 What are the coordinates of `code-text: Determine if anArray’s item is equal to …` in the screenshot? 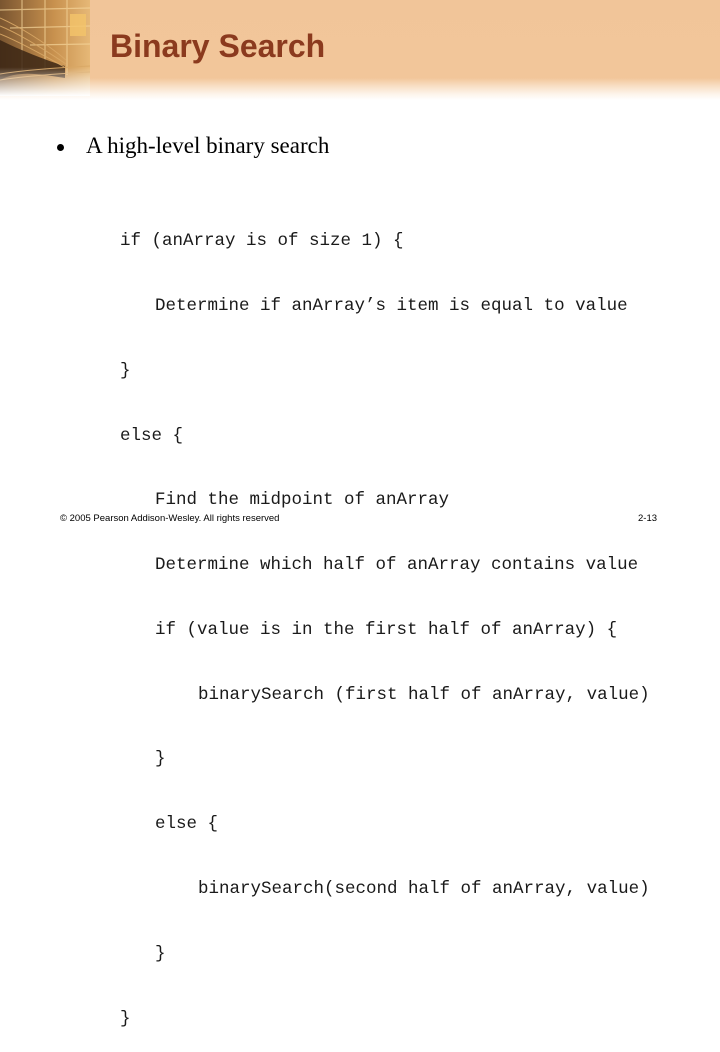 It's located at (391, 305).